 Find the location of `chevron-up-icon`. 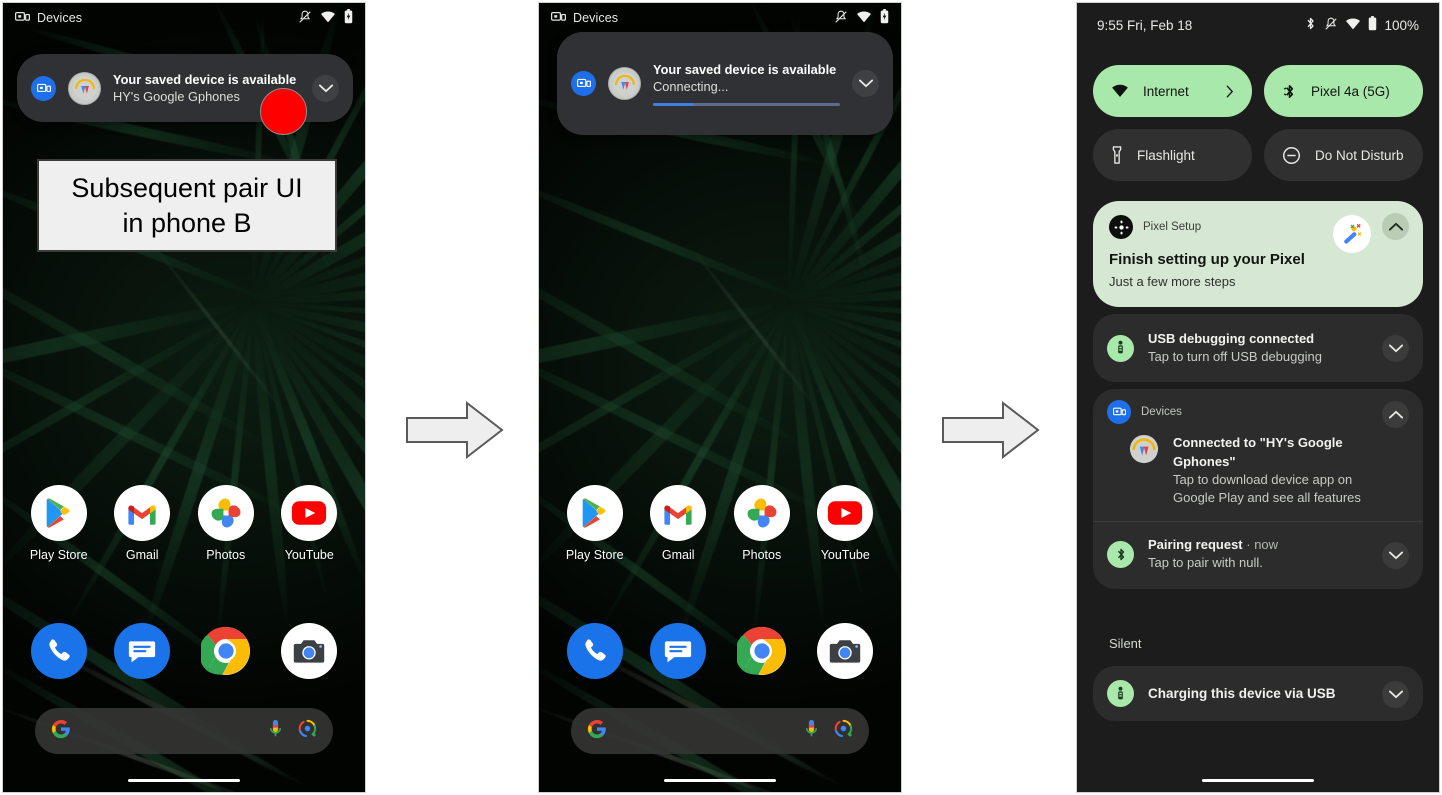

chevron-up-icon is located at coordinates (1395, 226).